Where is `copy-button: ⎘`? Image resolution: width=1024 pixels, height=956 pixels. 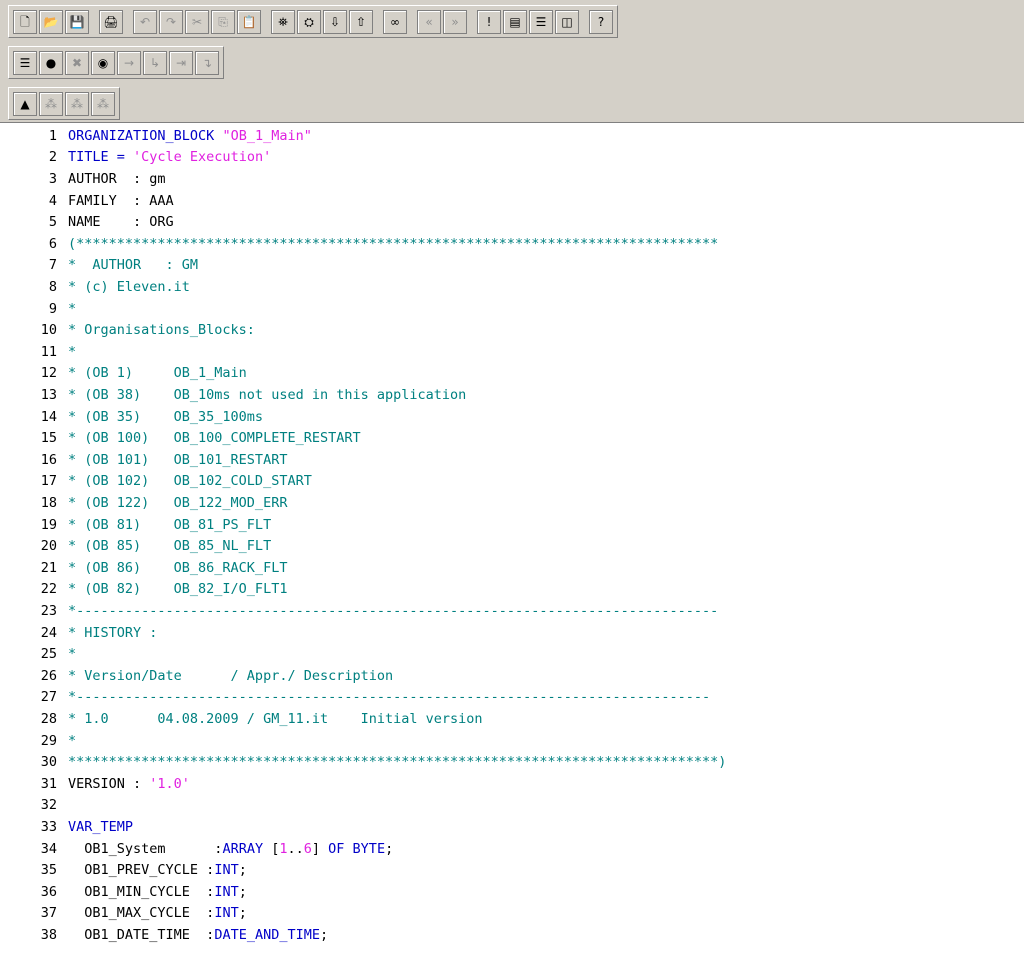 copy-button: ⎘ is located at coordinates (223, 21).